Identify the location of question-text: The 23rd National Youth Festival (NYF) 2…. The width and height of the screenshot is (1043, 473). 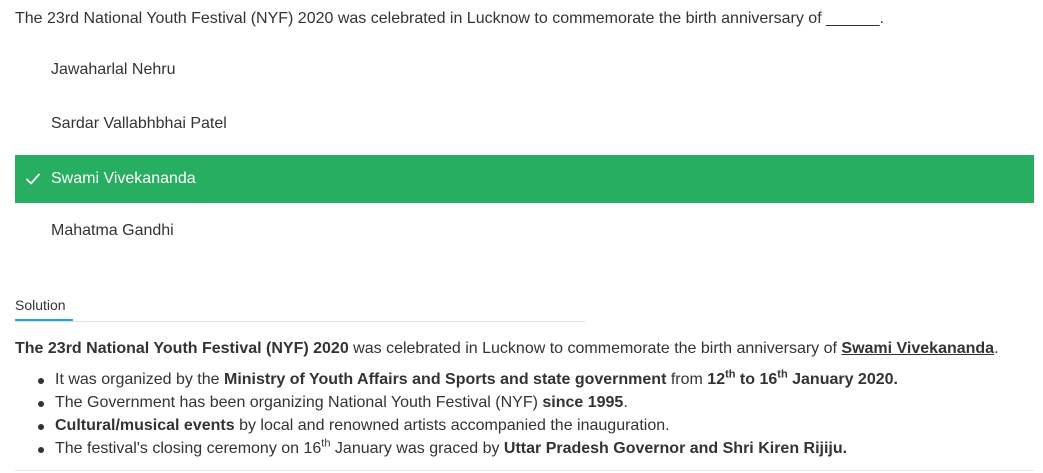
(449, 18).